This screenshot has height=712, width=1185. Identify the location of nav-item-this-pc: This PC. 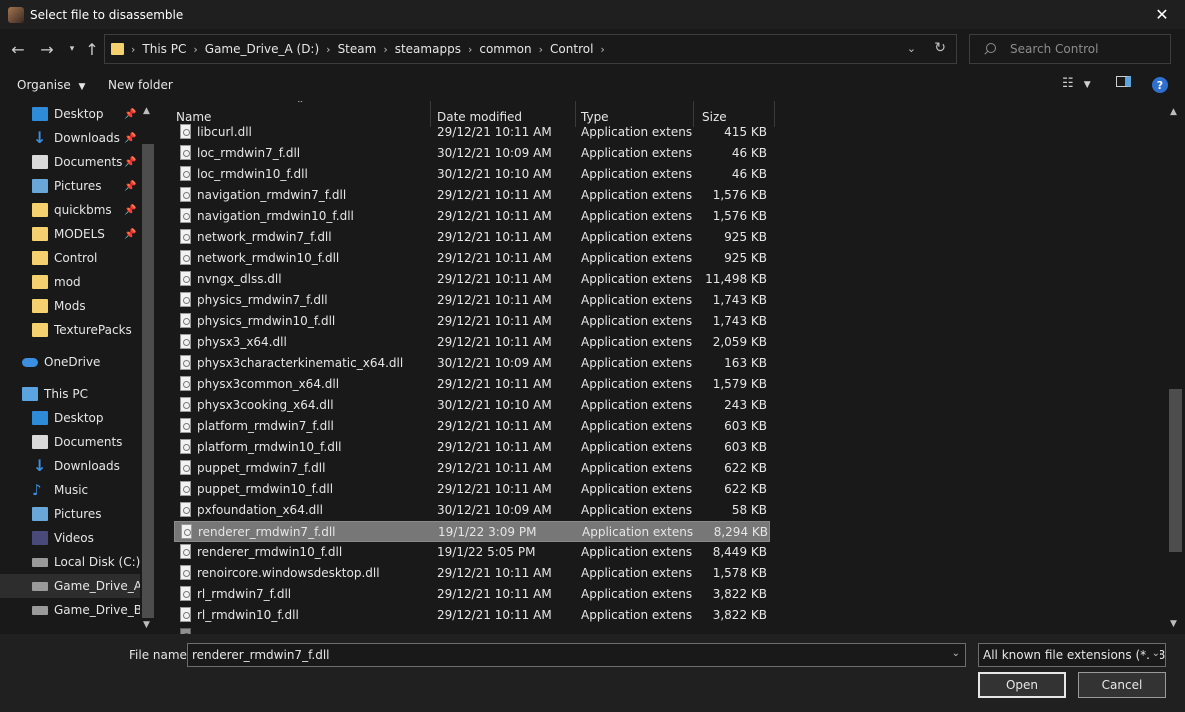
(70, 394).